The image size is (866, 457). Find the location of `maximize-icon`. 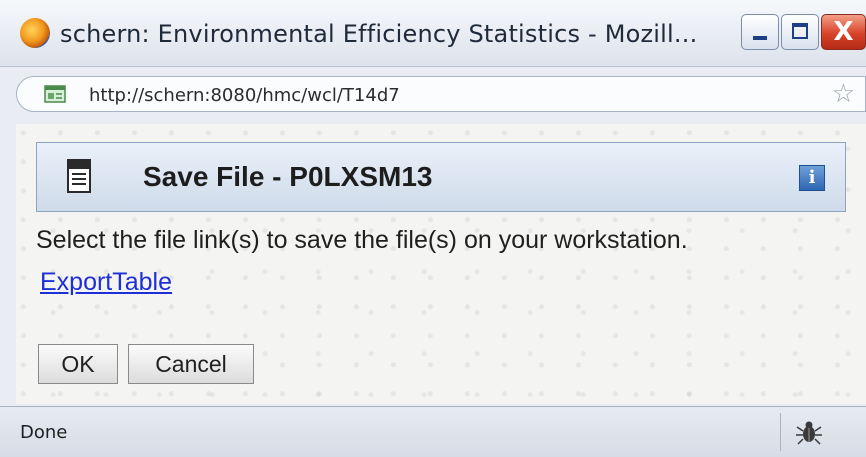

maximize-icon is located at coordinates (800, 31).